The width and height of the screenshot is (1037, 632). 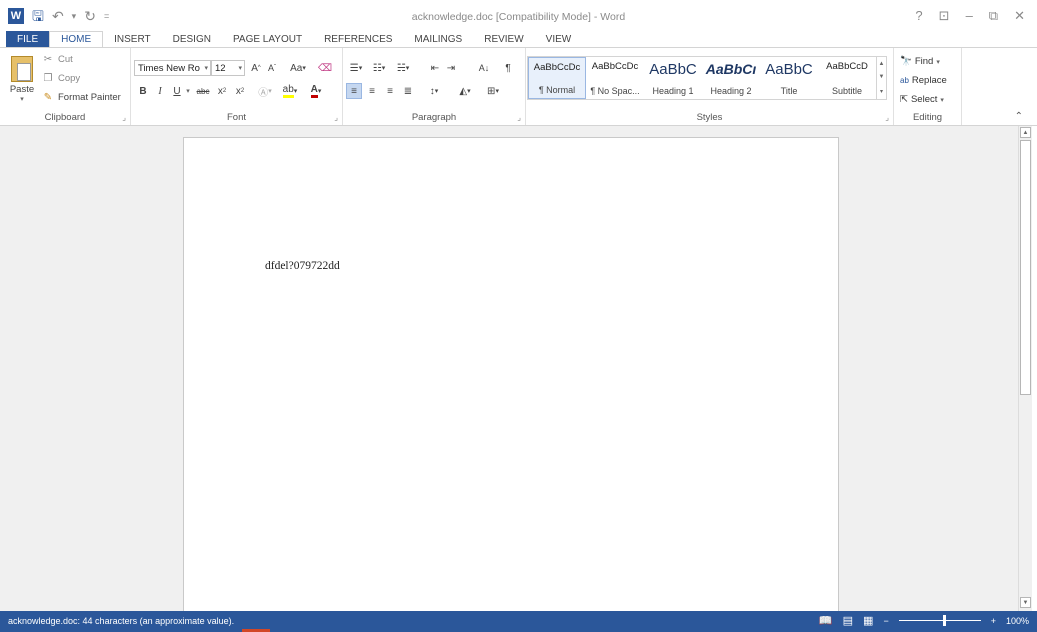 I want to click on replace-button: ab Replace, so click(x=923, y=80).